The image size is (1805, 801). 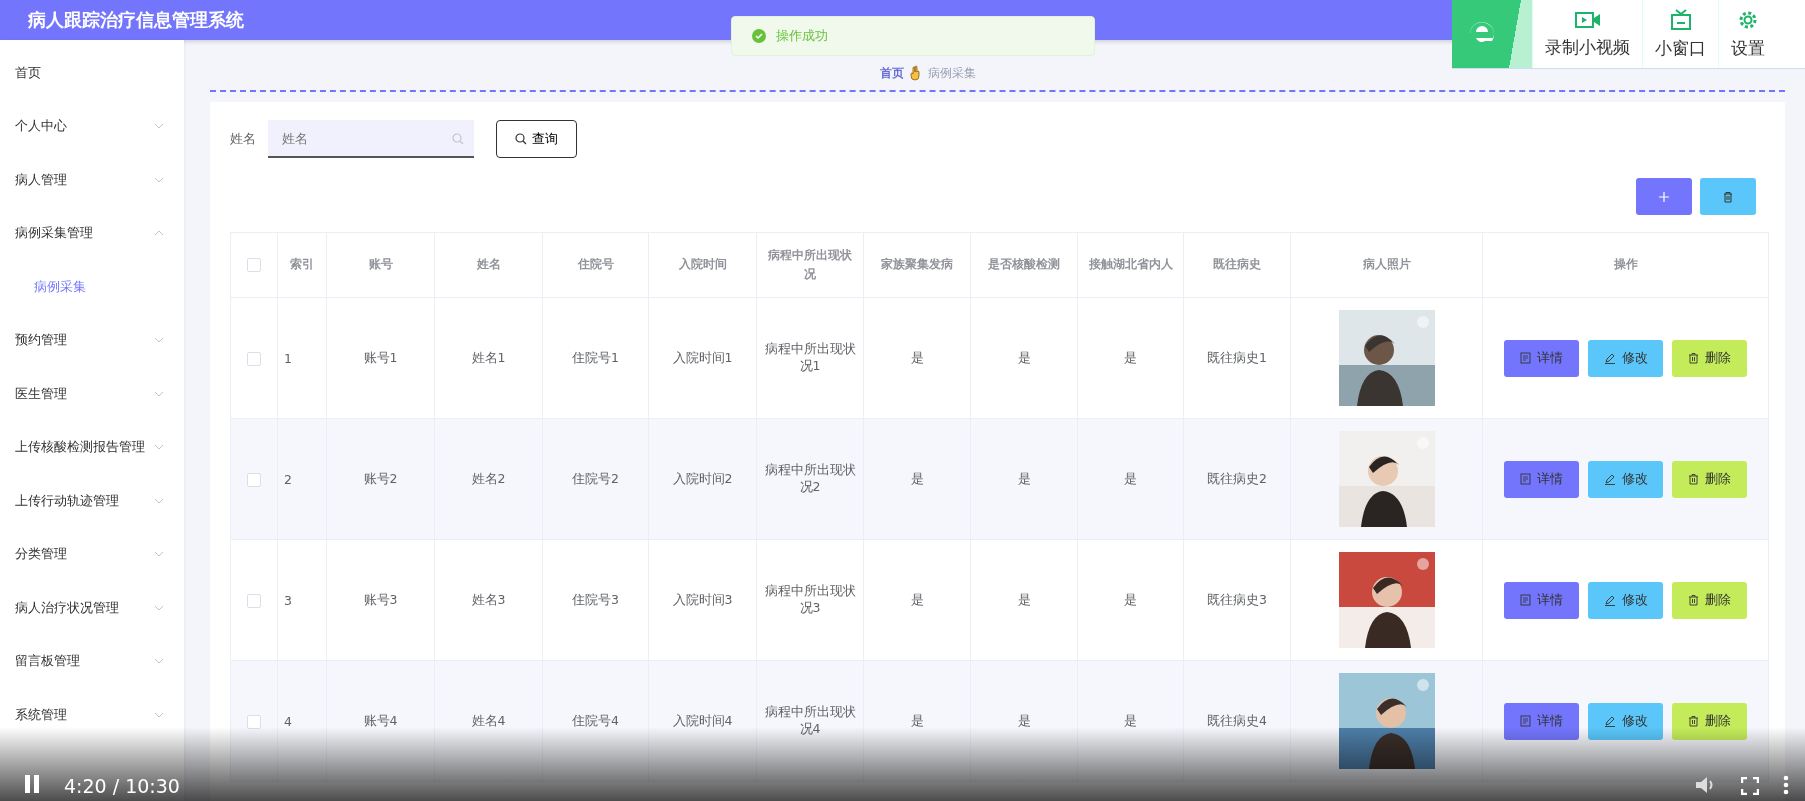 I want to click on column-header: 索引, so click(x=302, y=264).